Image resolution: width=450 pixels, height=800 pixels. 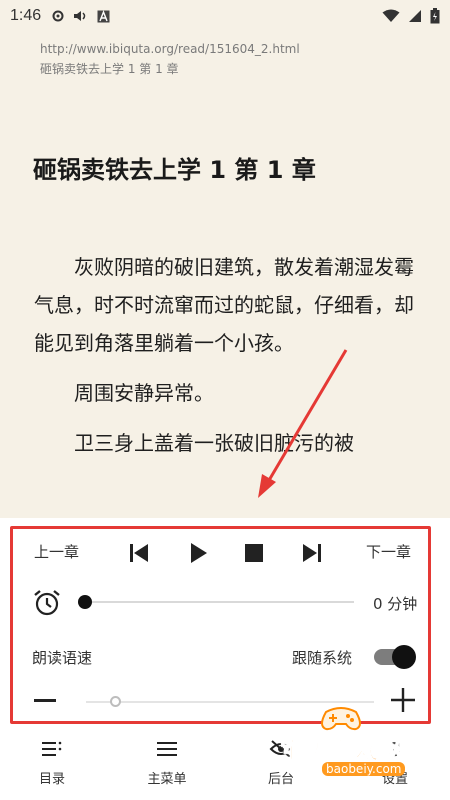 I want to click on play-button, so click(x=198, y=553).